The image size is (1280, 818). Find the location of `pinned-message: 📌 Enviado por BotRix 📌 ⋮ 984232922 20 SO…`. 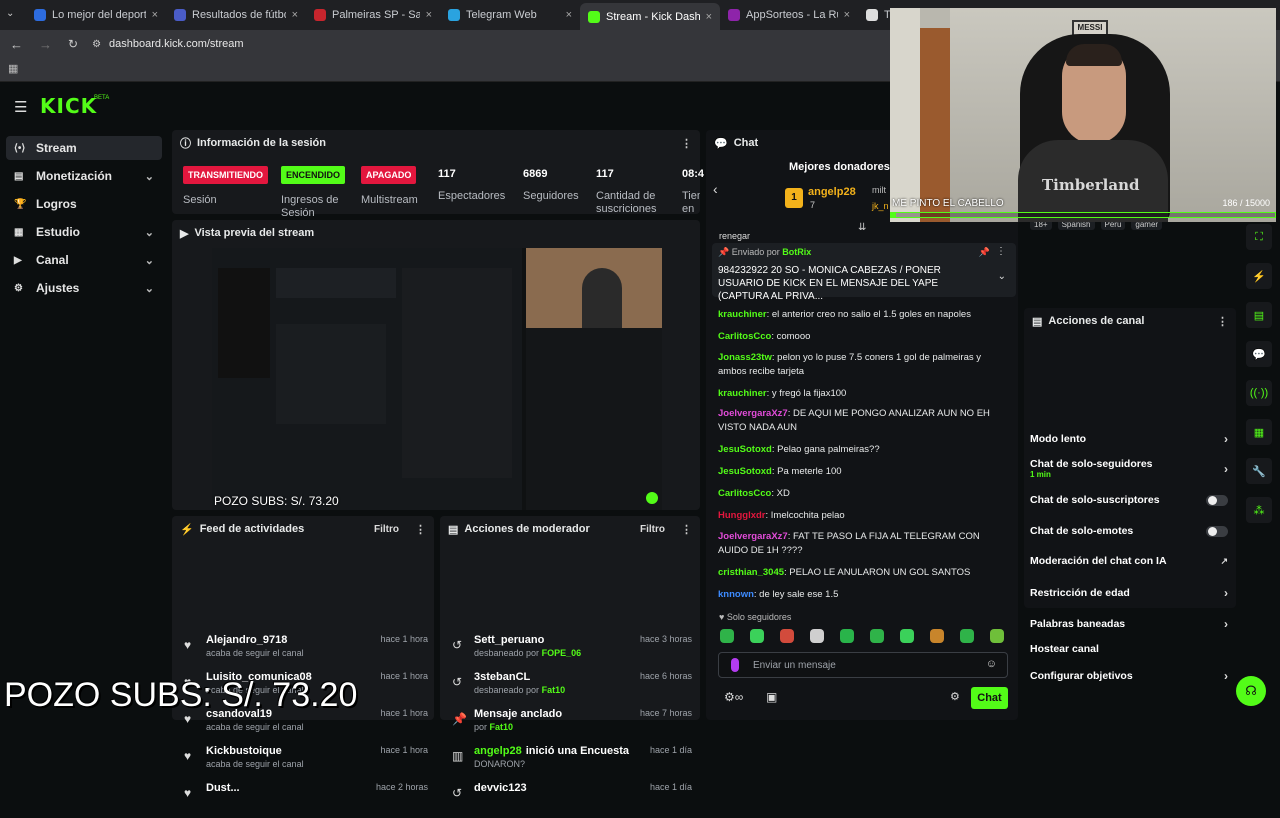

pinned-message: 📌 Enviado por BotRix 📌 ⋮ 984232922 20 SO… is located at coordinates (864, 272).